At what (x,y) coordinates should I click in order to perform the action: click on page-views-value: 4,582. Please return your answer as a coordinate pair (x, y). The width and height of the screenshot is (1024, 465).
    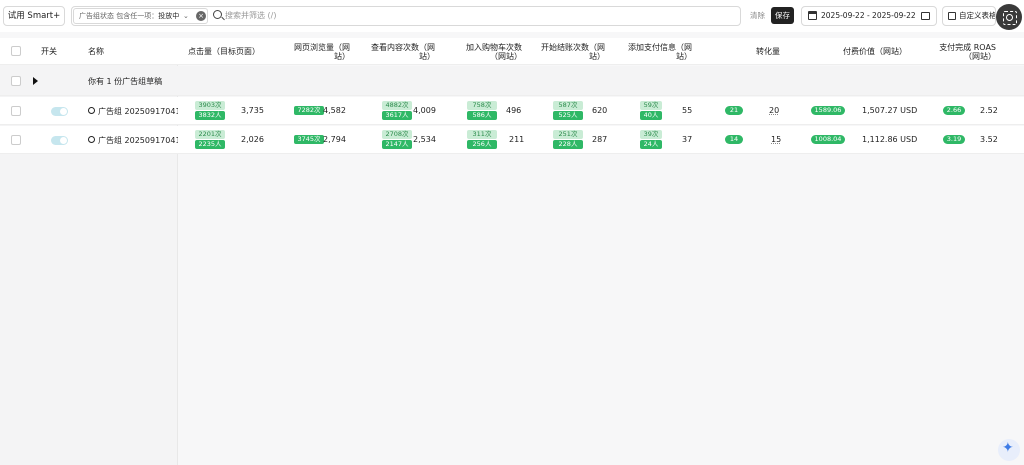
    Looking at the image, I should click on (334, 110).